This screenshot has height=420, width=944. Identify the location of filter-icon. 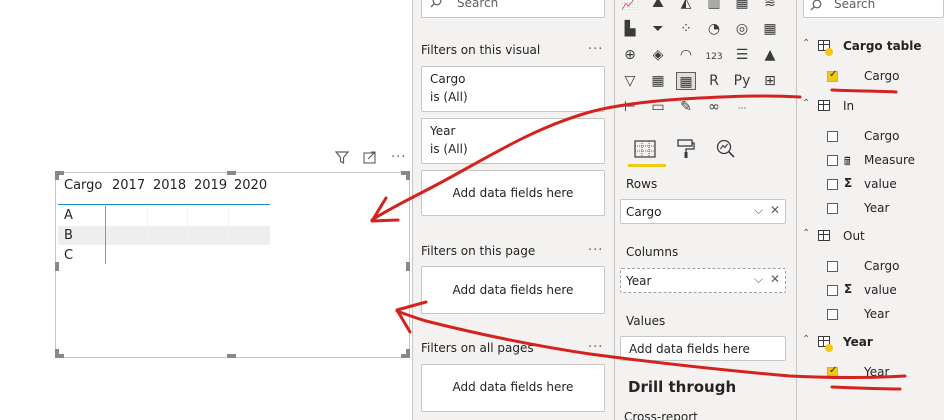
(342, 159).